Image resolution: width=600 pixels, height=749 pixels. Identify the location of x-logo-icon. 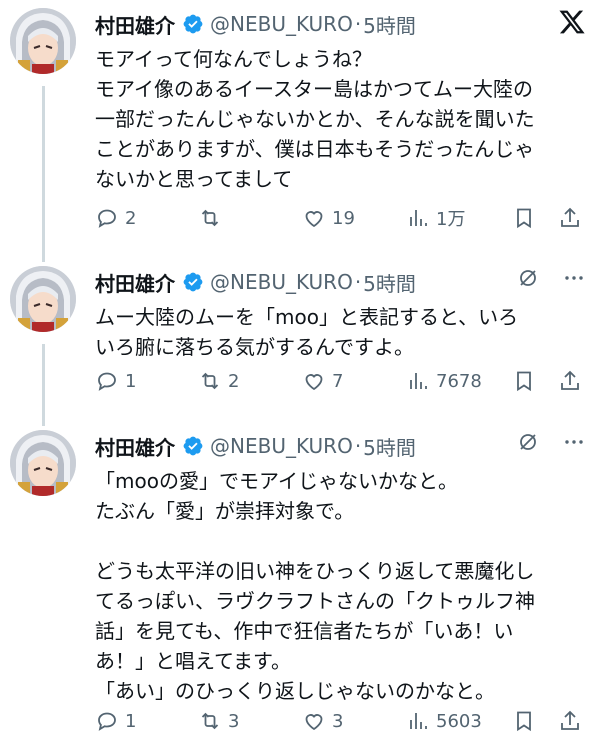
(572, 22).